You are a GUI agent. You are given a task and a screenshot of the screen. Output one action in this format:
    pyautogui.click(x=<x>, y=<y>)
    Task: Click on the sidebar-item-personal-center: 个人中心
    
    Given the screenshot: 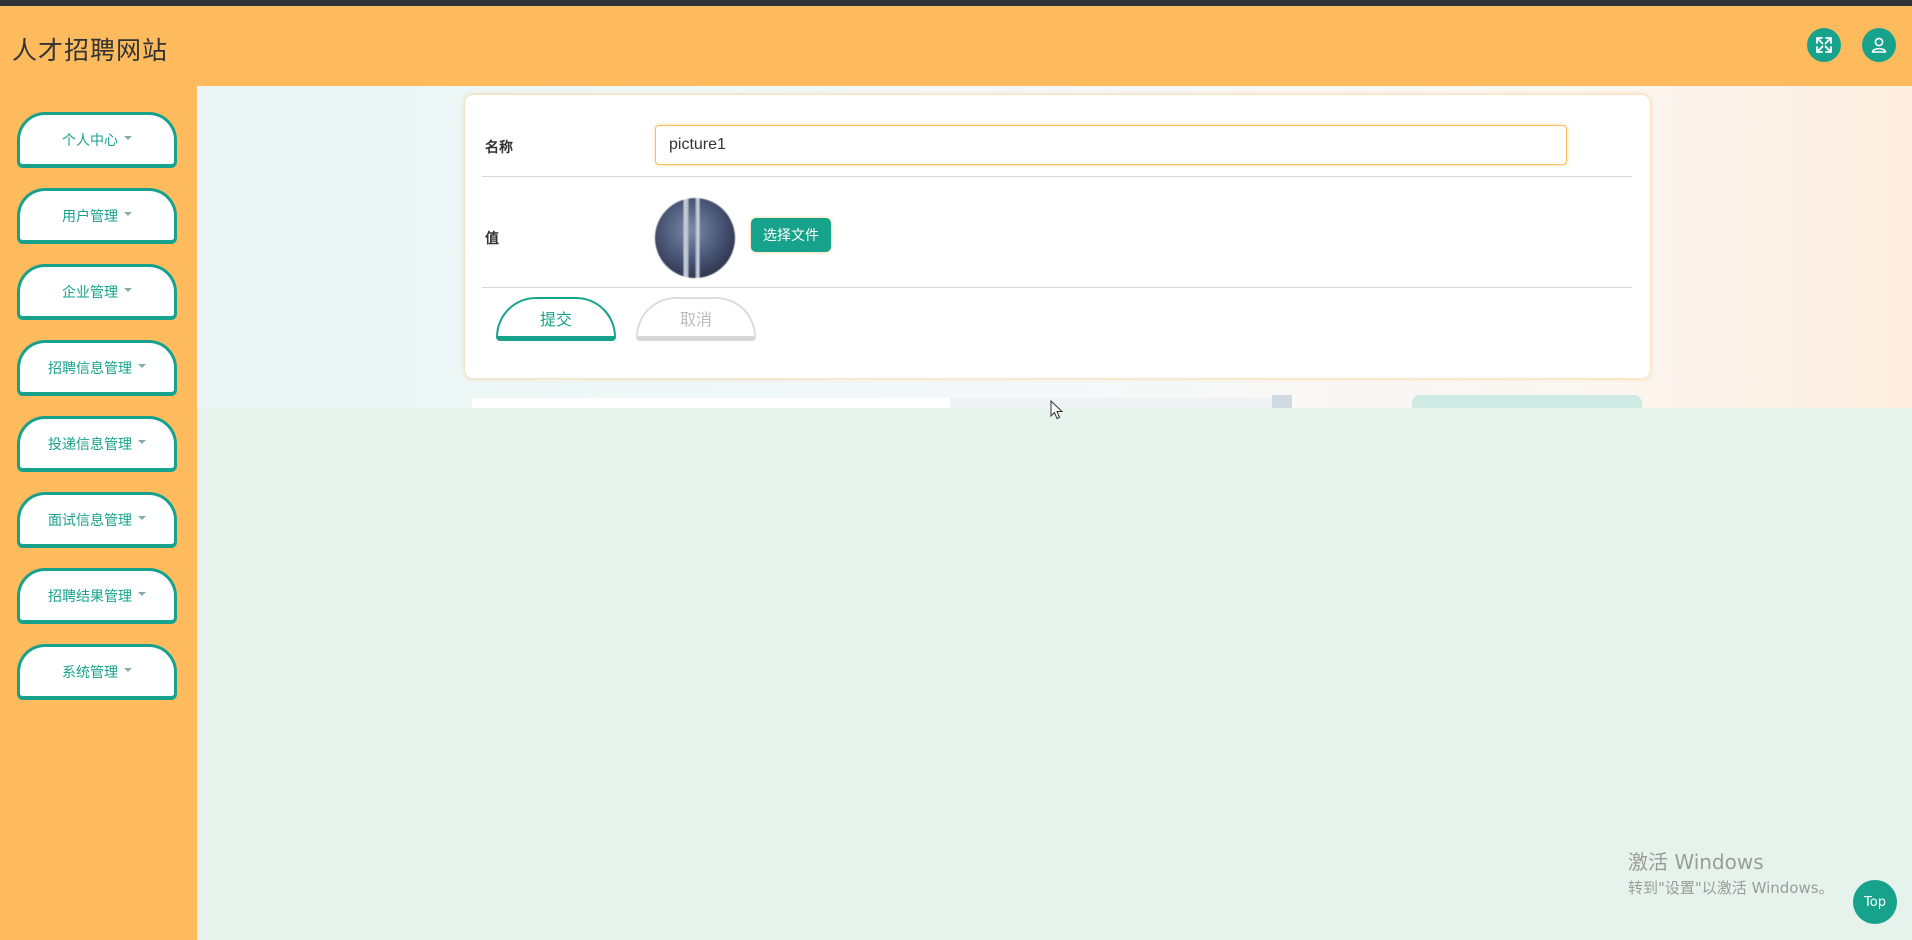 What is the action you would take?
    pyautogui.click(x=97, y=140)
    